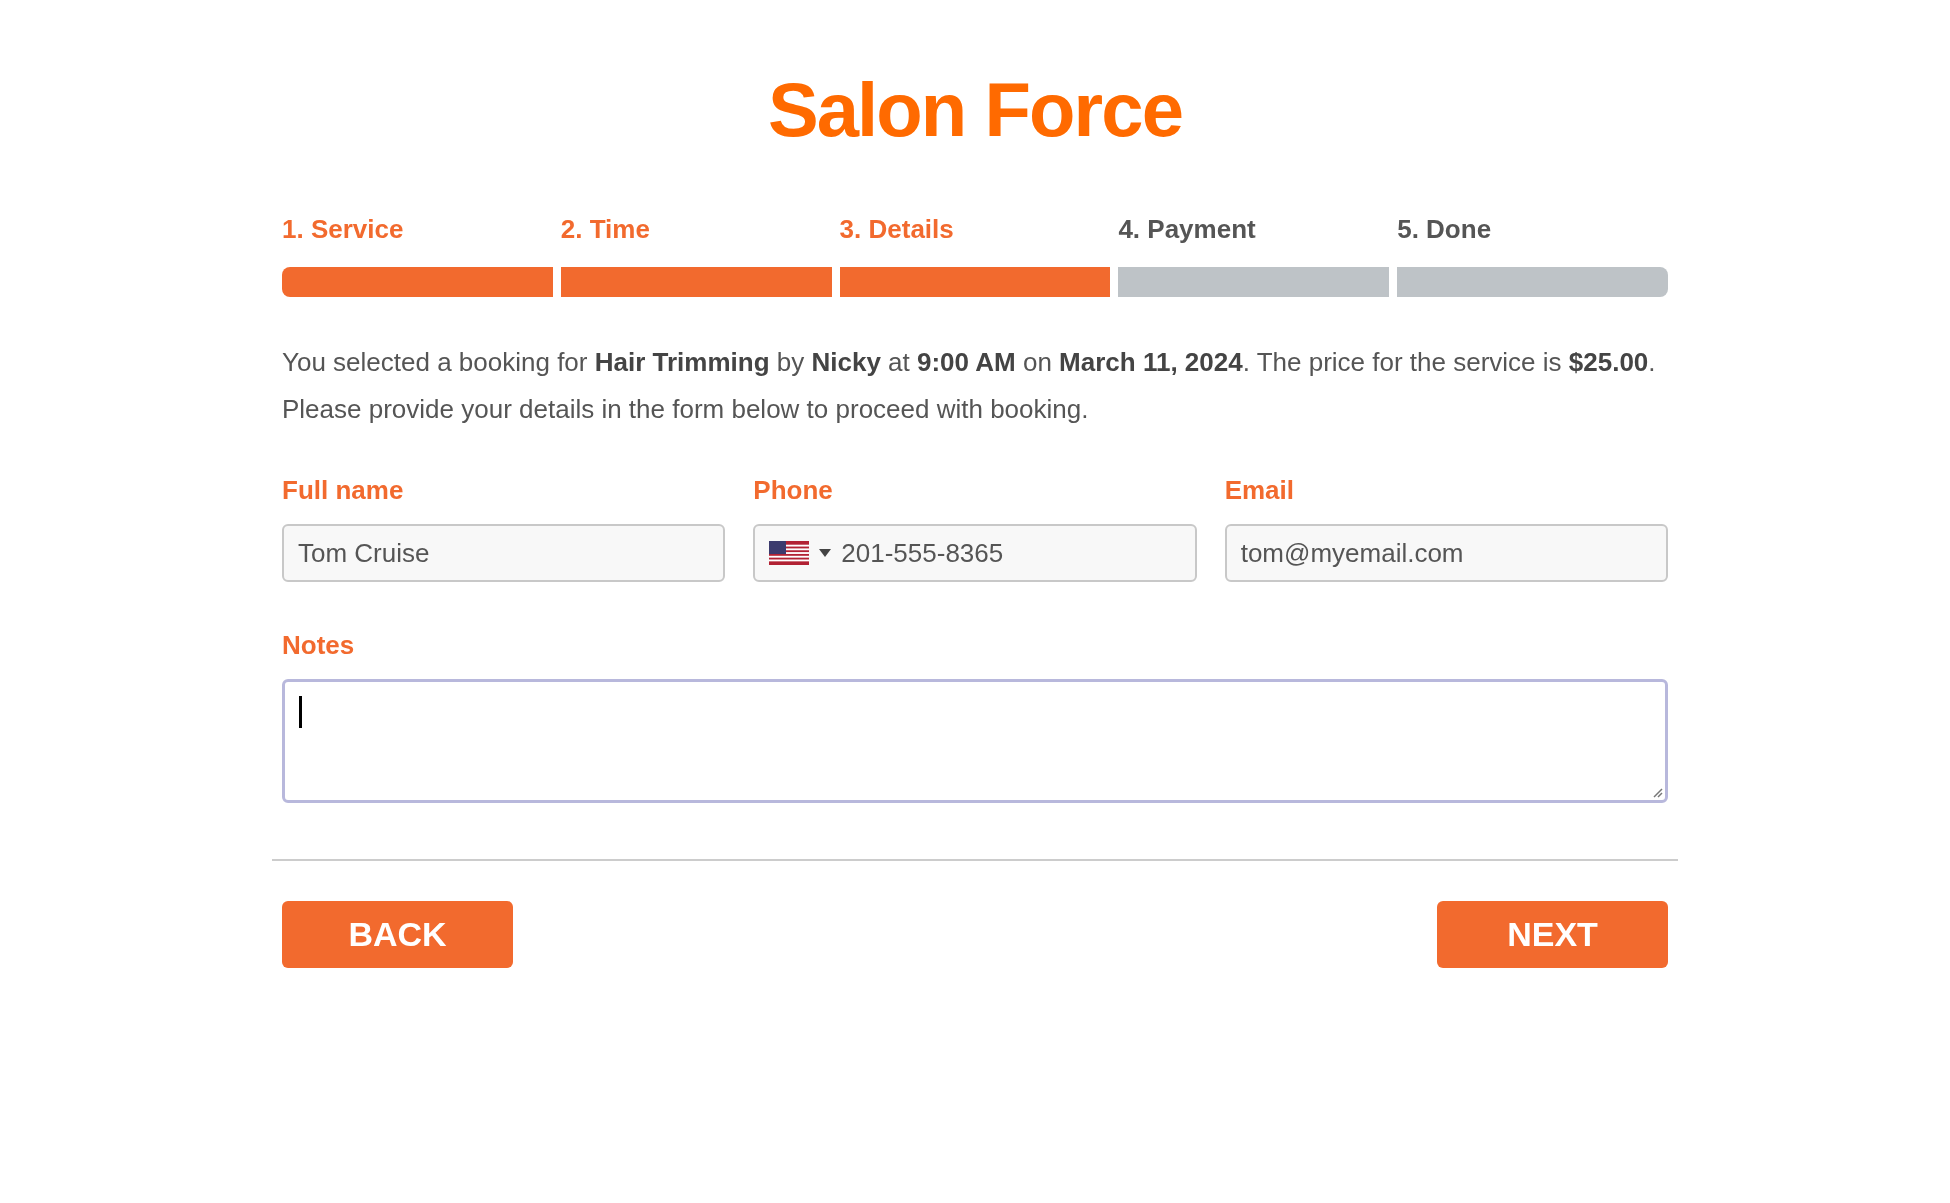  What do you see at coordinates (975, 553) in the screenshot?
I see `phone-field: 201-555-8365` at bounding box center [975, 553].